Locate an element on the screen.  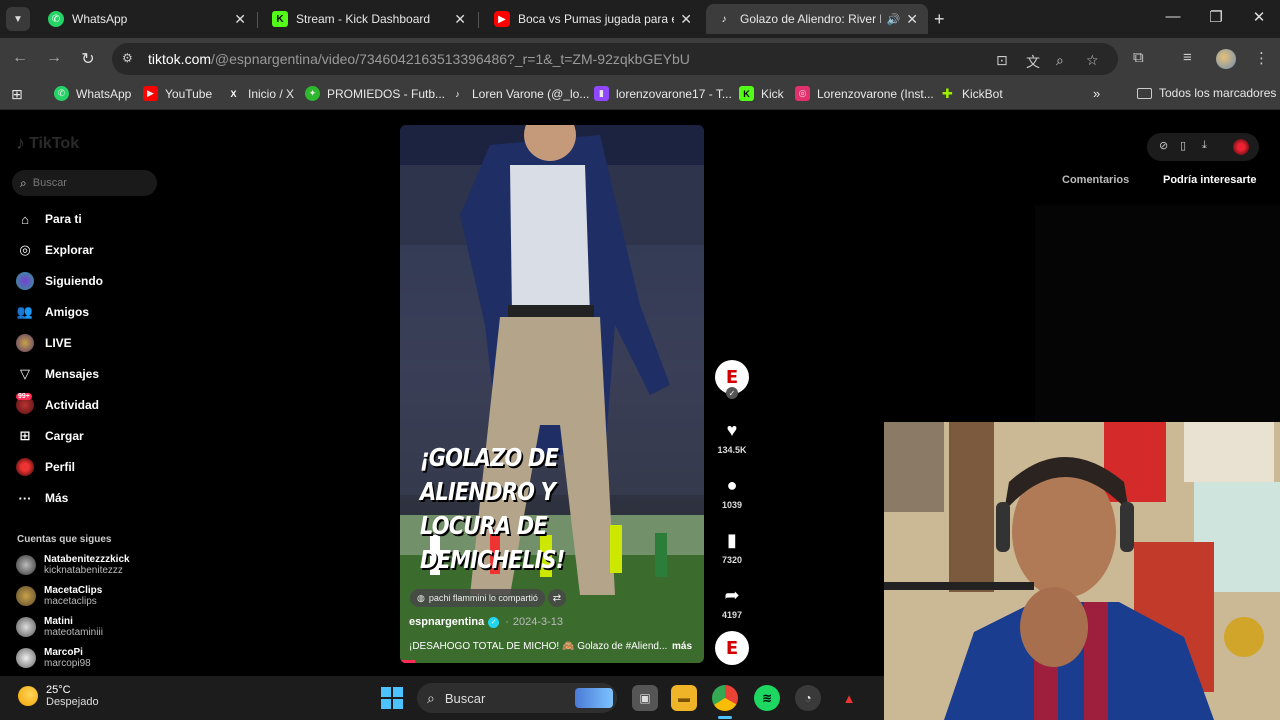
tab-kick-dashboard: K Stream - Kick Dashboard ✕ is located at coordinates (369, 19).